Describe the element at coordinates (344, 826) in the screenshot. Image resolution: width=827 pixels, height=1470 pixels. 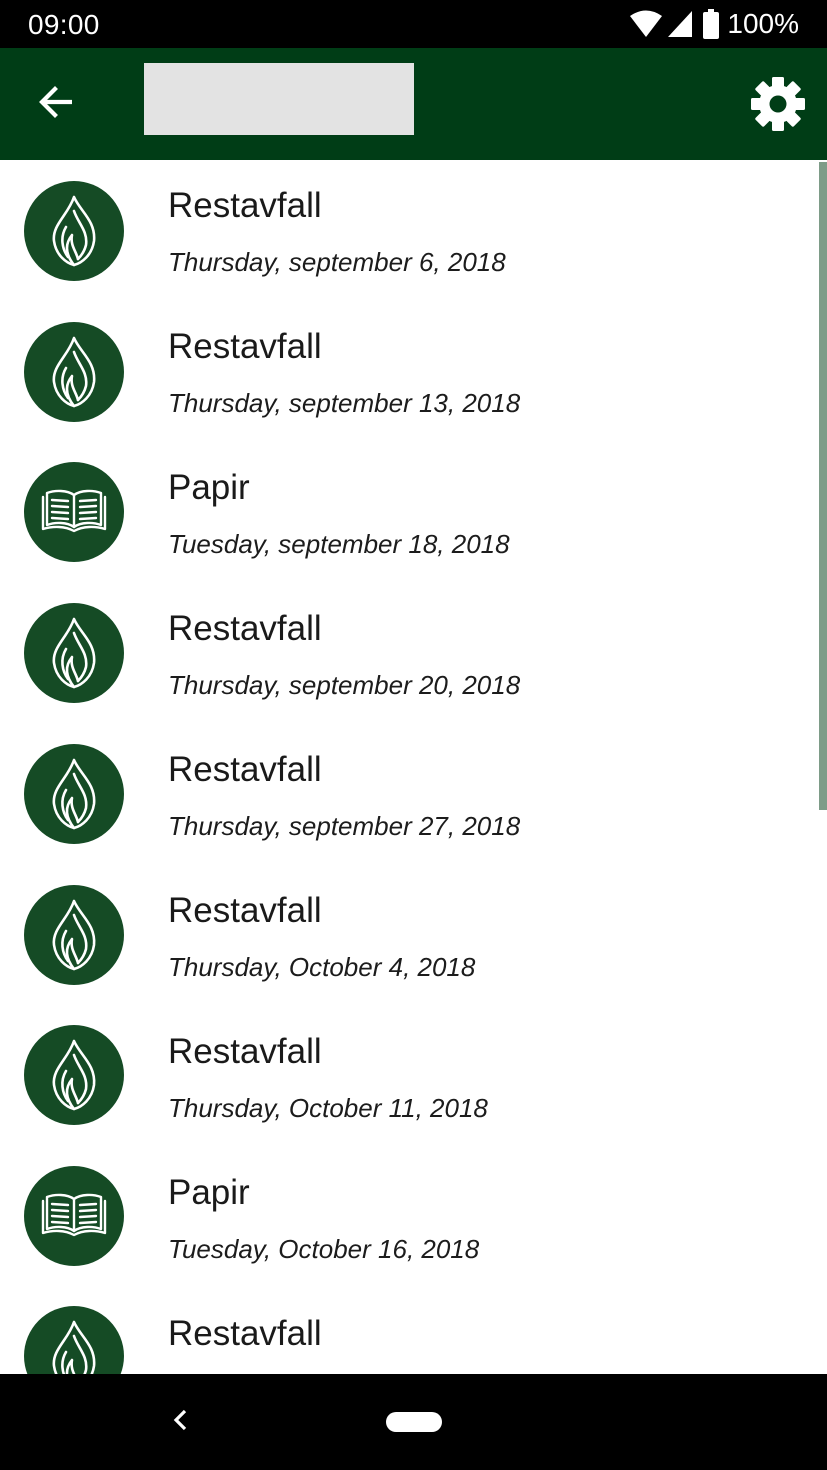
I see `item-date: Thursday, september 27, 2018` at that location.